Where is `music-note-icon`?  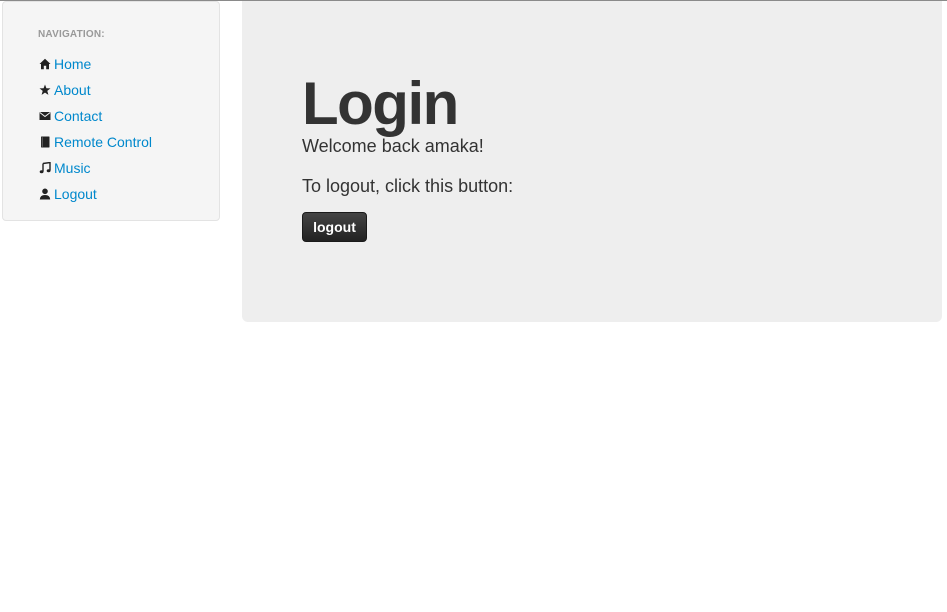
music-note-icon is located at coordinates (44, 168).